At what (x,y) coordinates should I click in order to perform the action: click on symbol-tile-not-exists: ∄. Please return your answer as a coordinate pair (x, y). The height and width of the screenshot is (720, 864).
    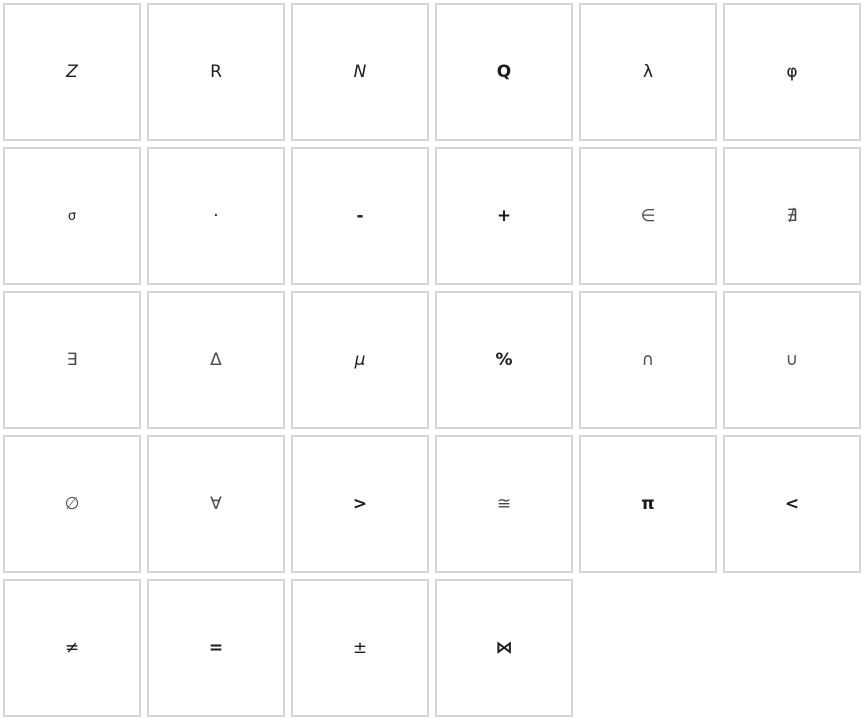
    Looking at the image, I should click on (792, 216).